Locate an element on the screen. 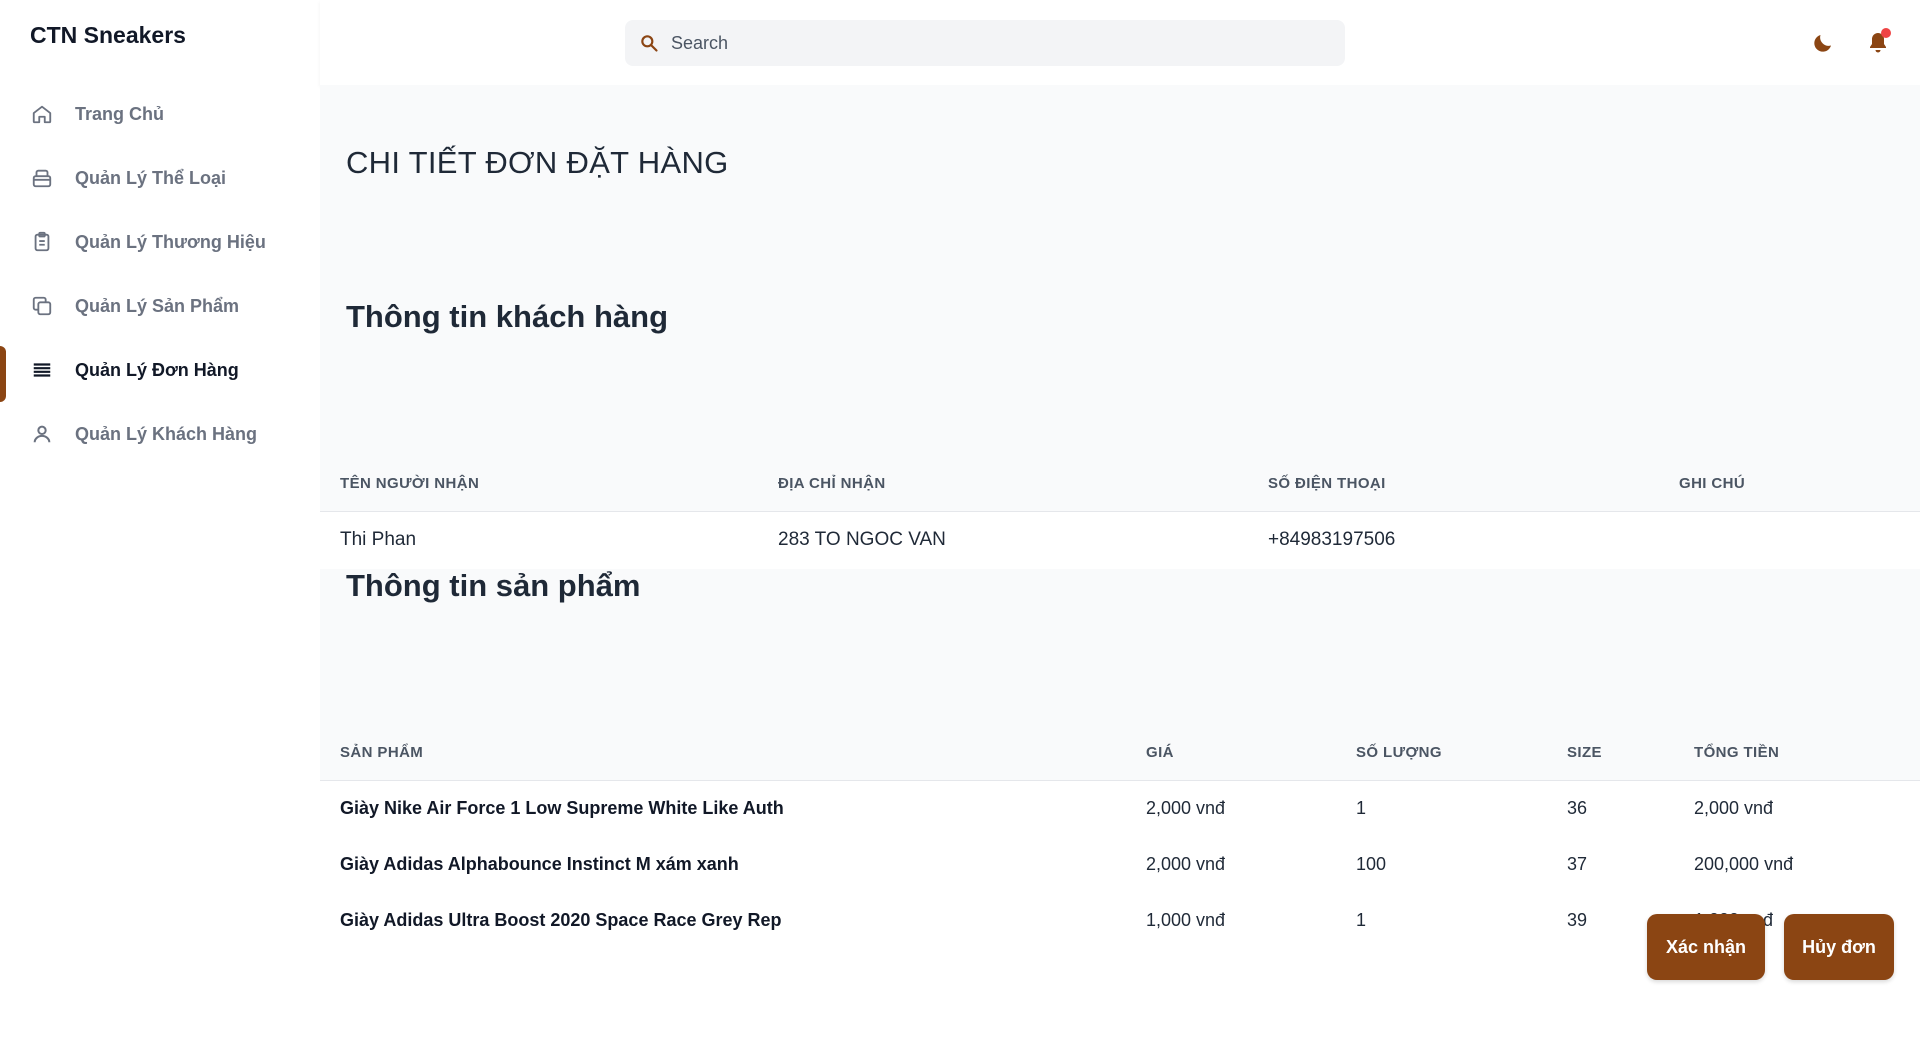 The width and height of the screenshot is (1920, 1045). col-total: TỔNG TIỀN is located at coordinates (1797, 750).